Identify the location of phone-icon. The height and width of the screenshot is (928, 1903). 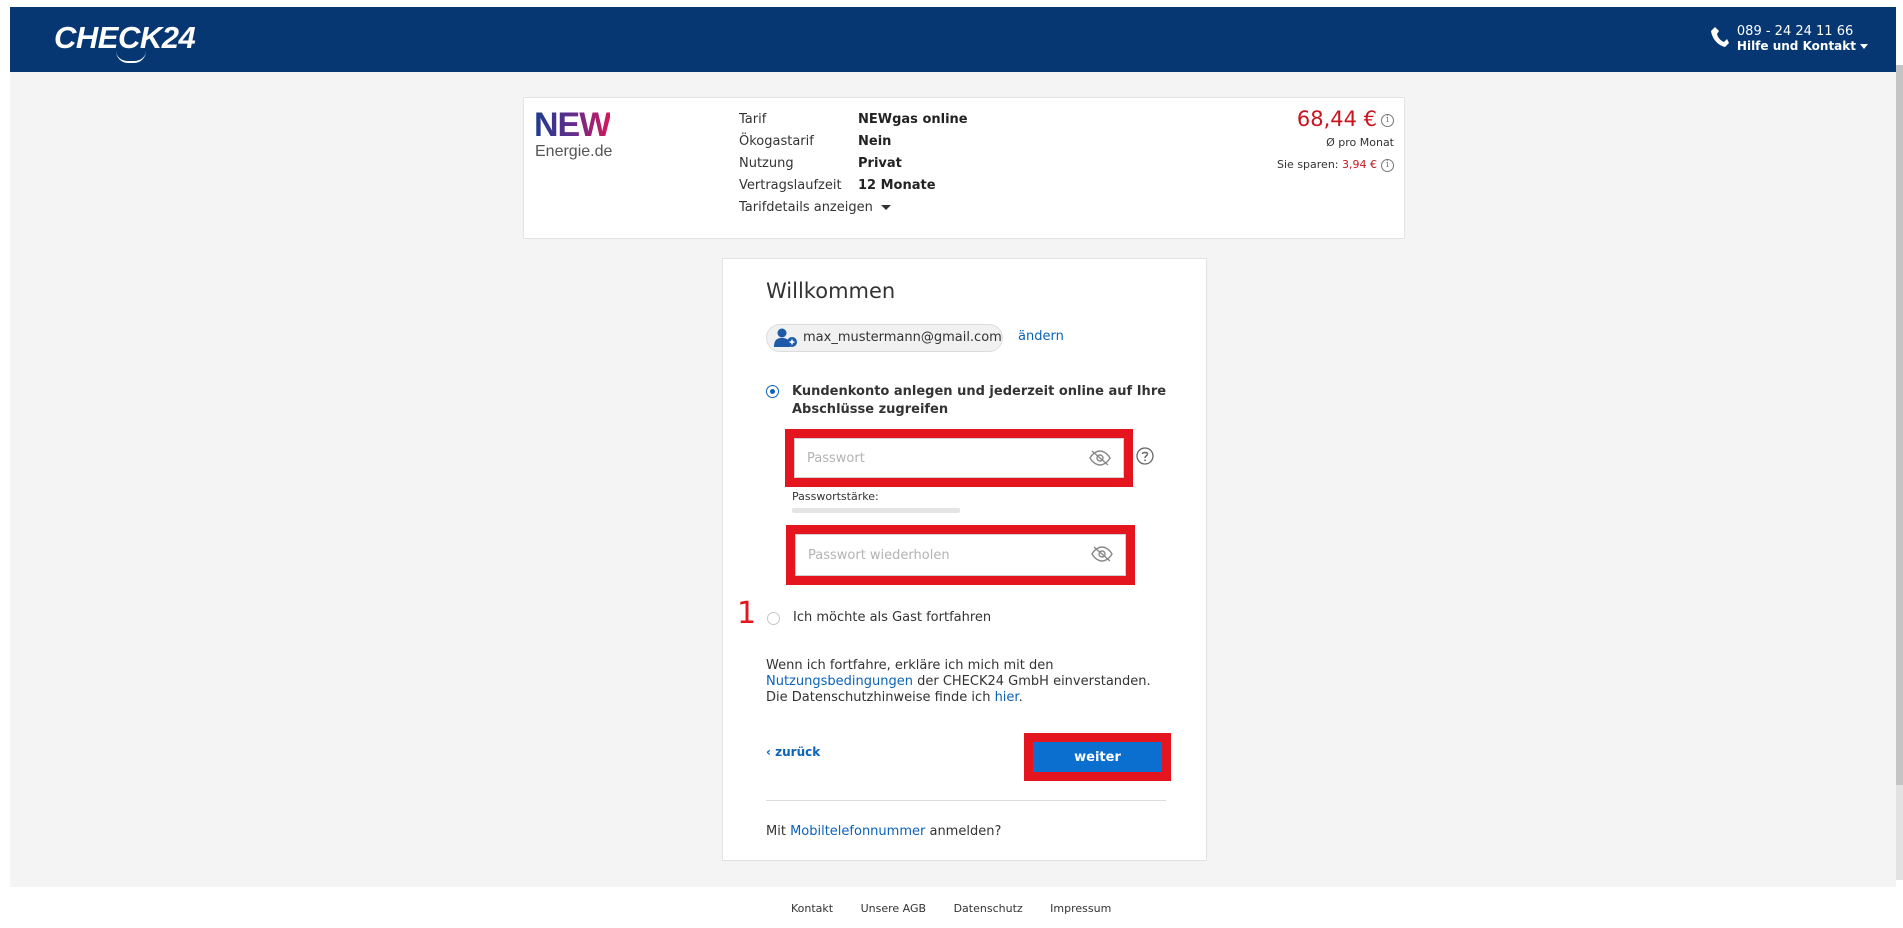
(1719, 37).